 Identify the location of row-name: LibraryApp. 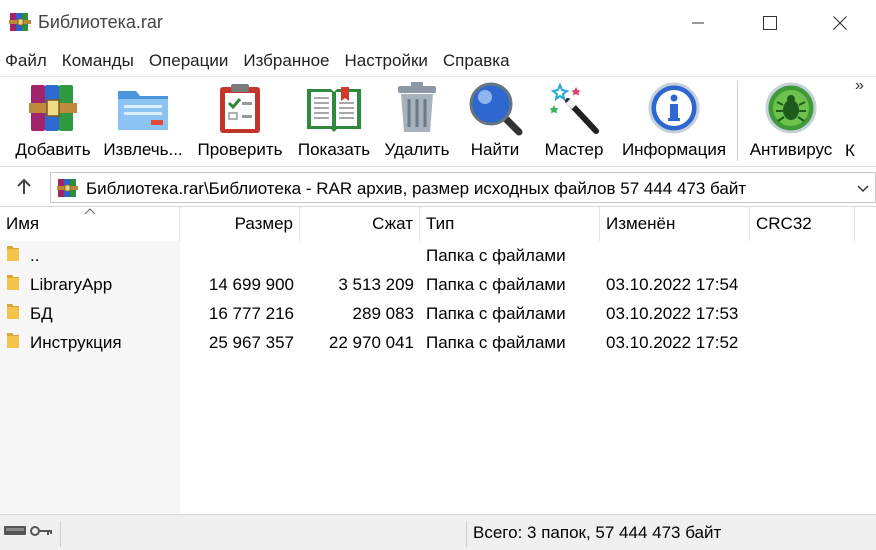
(71, 284).